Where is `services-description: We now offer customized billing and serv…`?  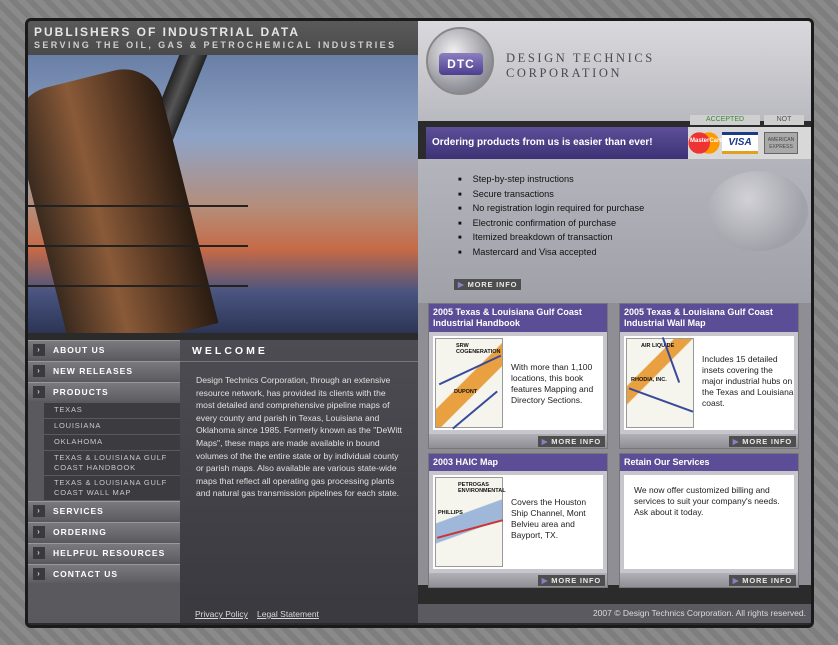
services-description: We now offer customized billing and serv… is located at coordinates (707, 501).